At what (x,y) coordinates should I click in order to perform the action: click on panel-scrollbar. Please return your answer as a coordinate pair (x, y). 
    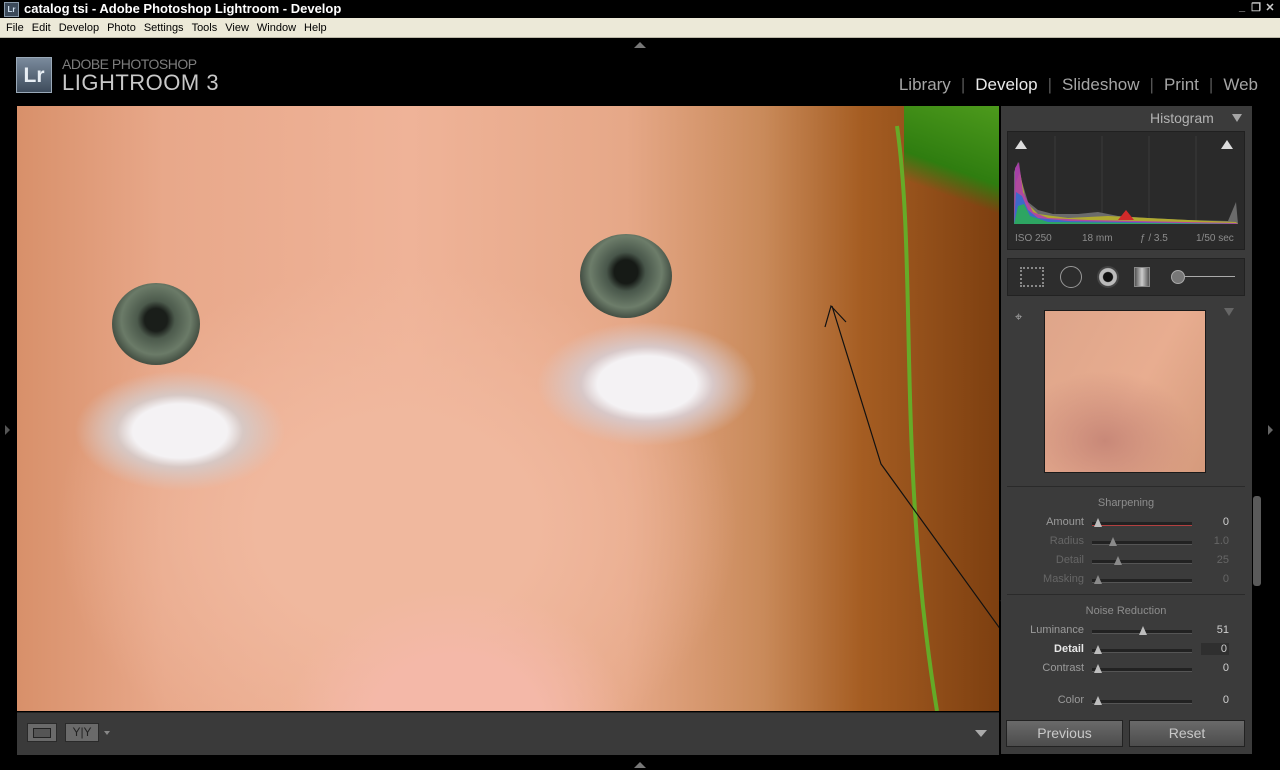
    Looking at the image, I should click on (1257, 541).